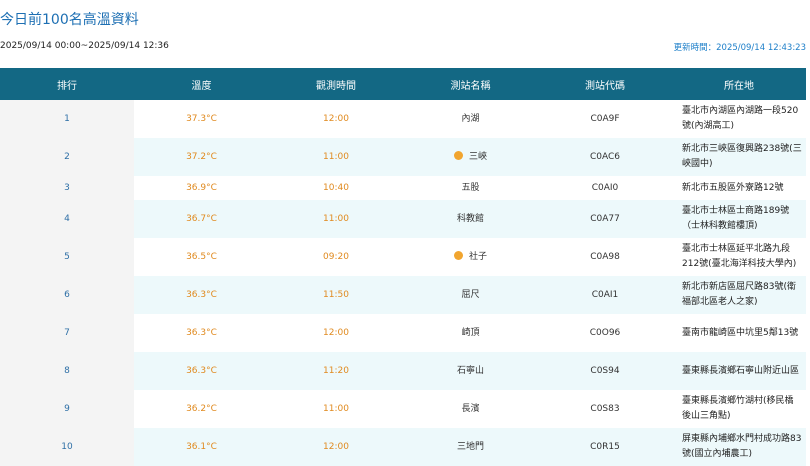 The image size is (810, 466). Describe the element at coordinates (605, 333) in the screenshot. I see `station-code-cell: C0O96` at that location.